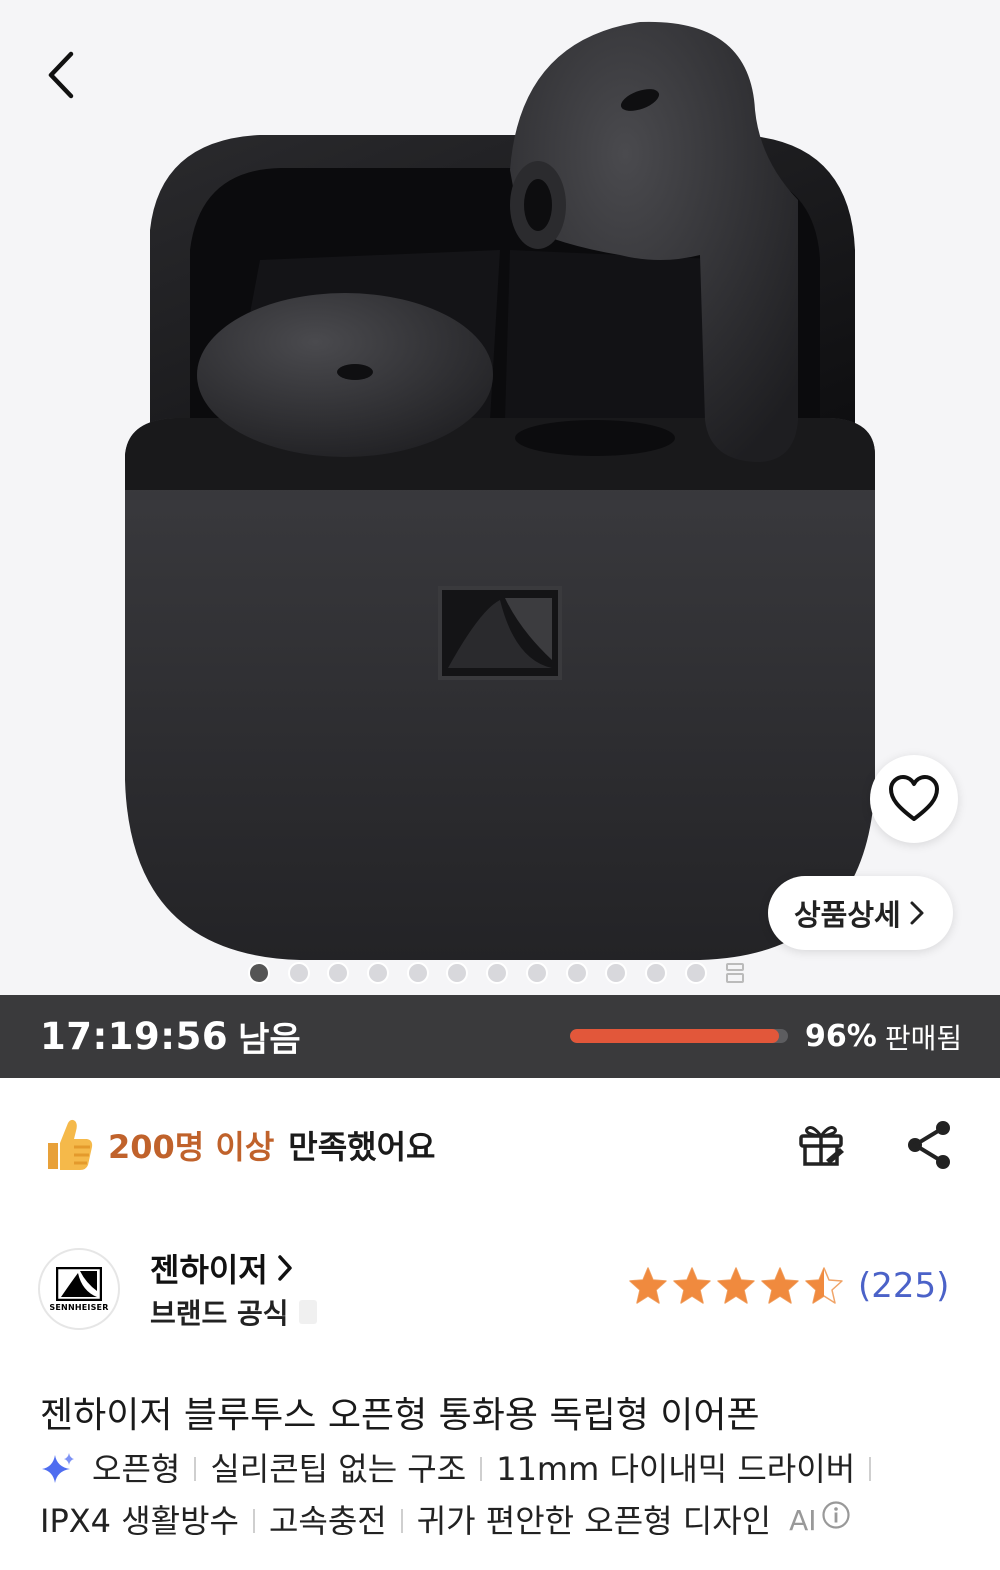 This screenshot has width=1000, height=1570. What do you see at coordinates (79, 1307) in the screenshot?
I see `brand-logo-text: SENNHEISER` at bounding box center [79, 1307].